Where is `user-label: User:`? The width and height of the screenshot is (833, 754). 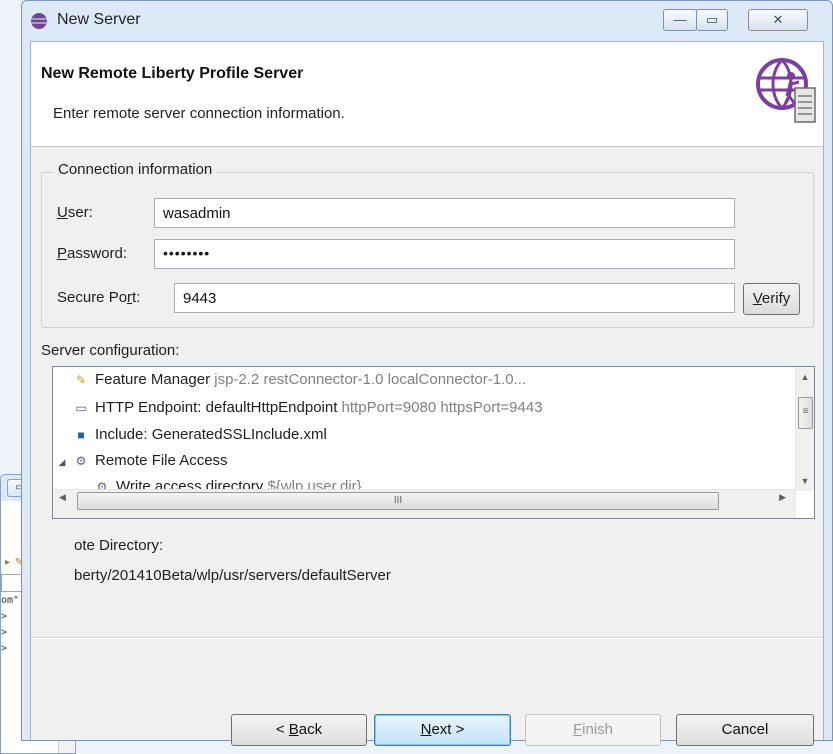
user-label: User: is located at coordinates (75, 212).